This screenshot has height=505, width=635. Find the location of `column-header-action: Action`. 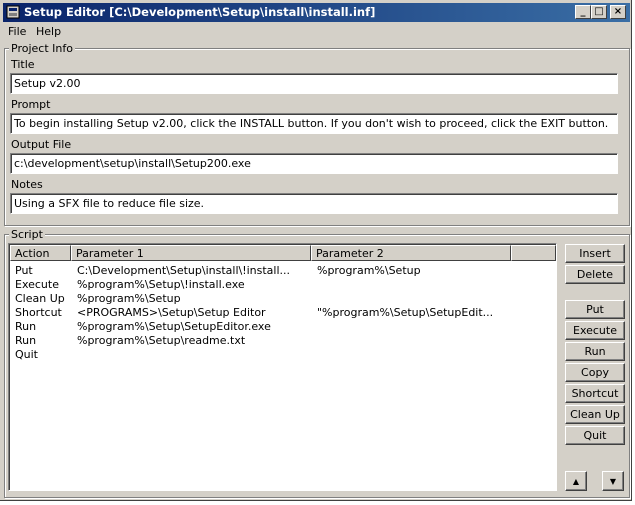

column-header-action: Action is located at coordinates (40, 253).